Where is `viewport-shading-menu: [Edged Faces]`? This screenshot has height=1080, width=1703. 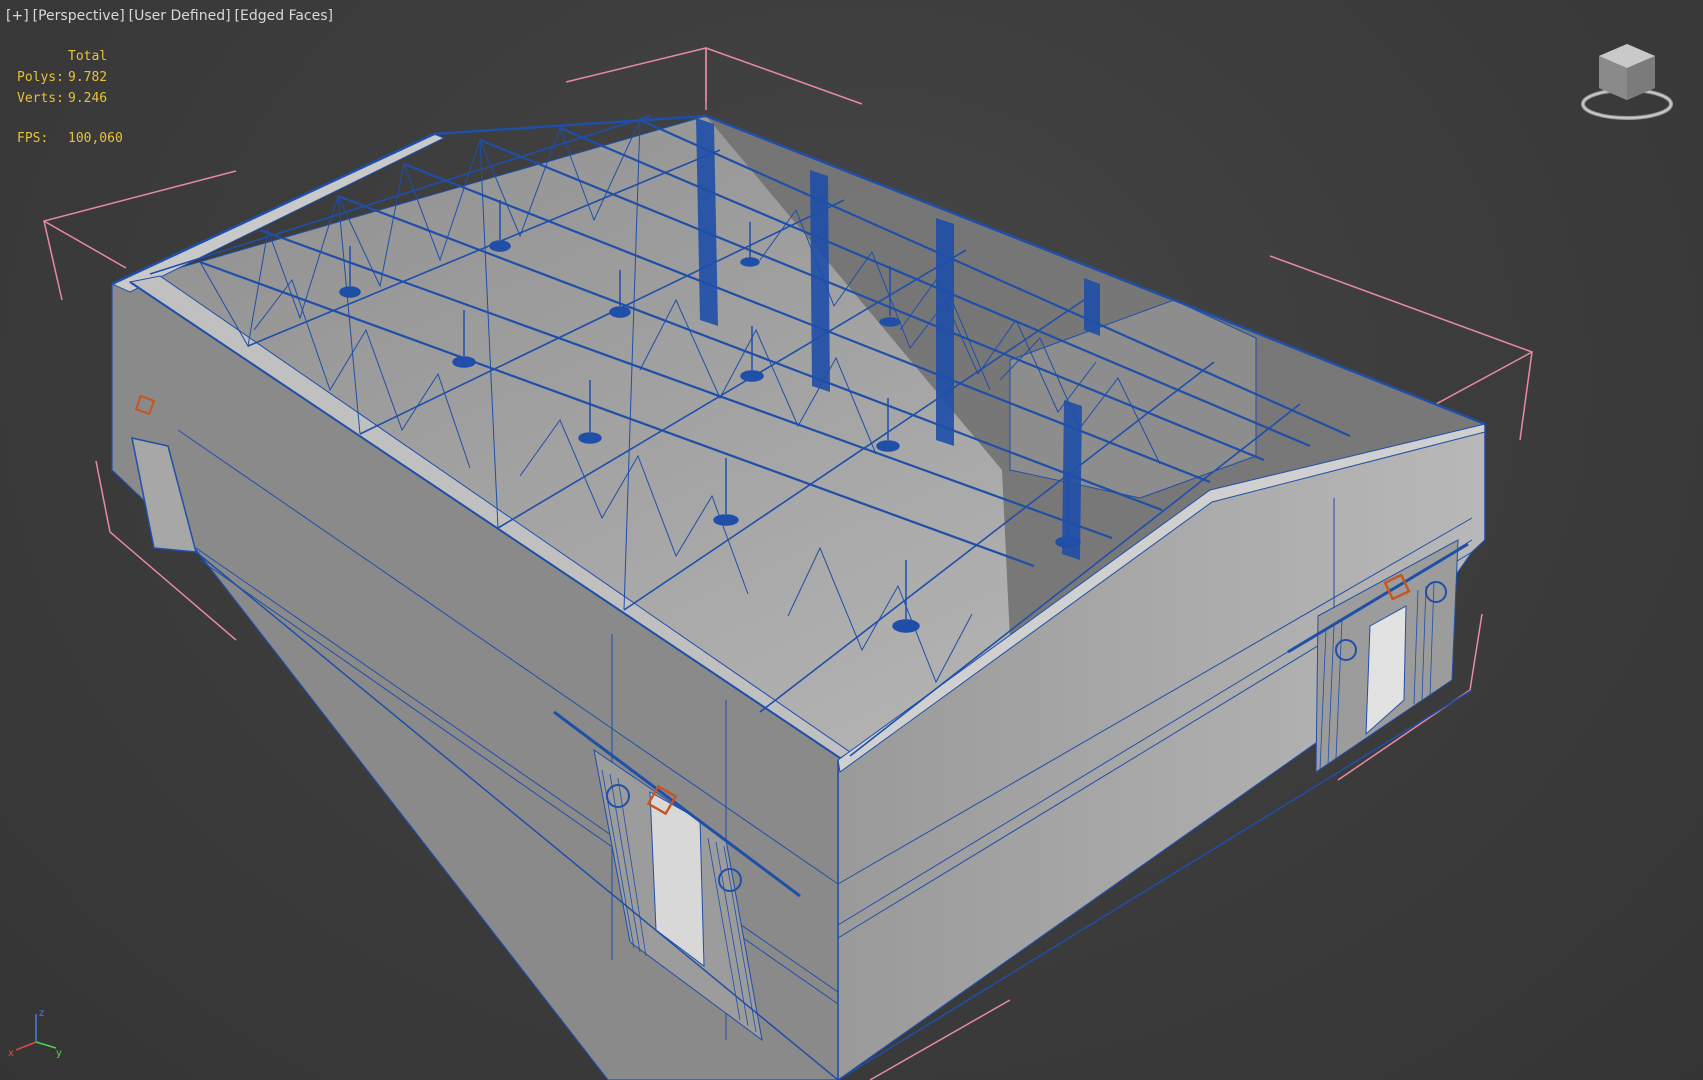
viewport-shading-menu: [Edged Faces] is located at coordinates (284, 16).